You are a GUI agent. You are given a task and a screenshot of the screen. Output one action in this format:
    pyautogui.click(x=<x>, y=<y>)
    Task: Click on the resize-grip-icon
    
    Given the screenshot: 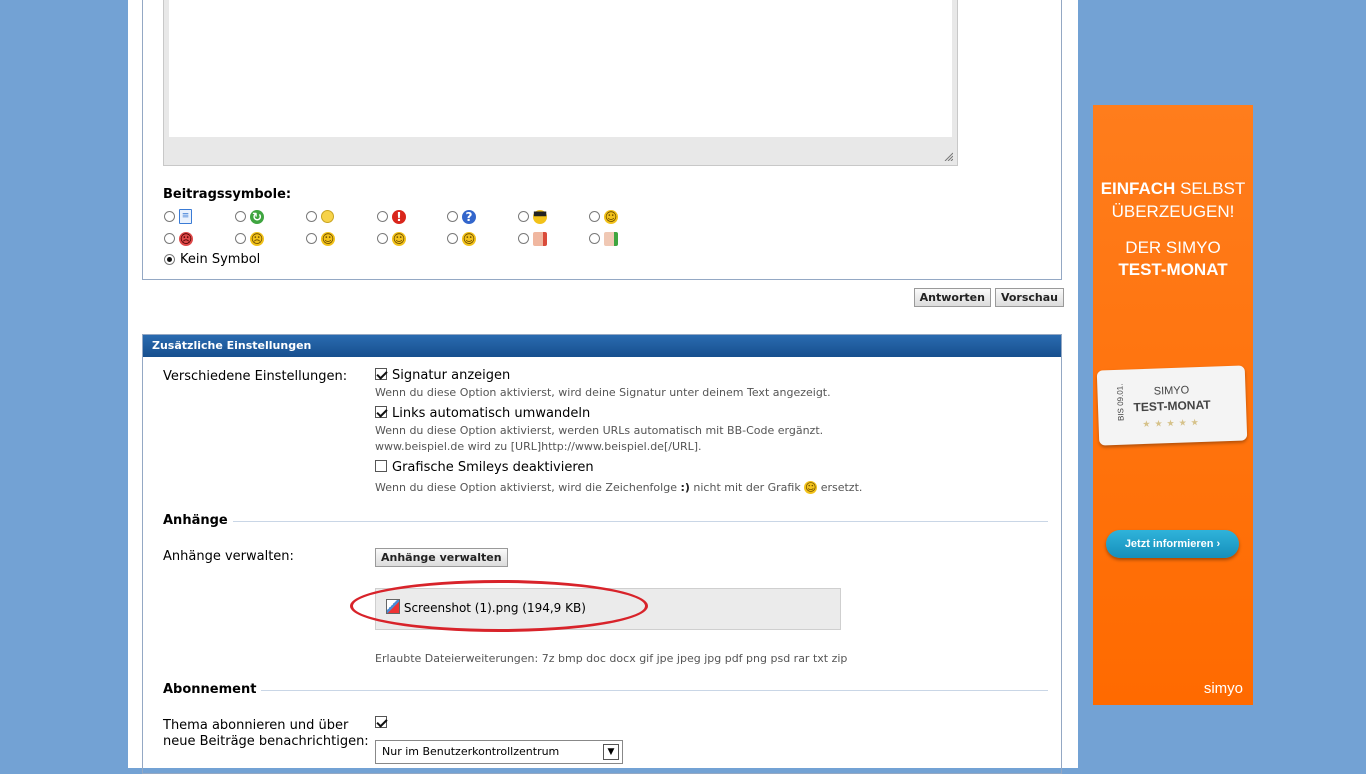 What is the action you would take?
    pyautogui.click(x=948, y=156)
    